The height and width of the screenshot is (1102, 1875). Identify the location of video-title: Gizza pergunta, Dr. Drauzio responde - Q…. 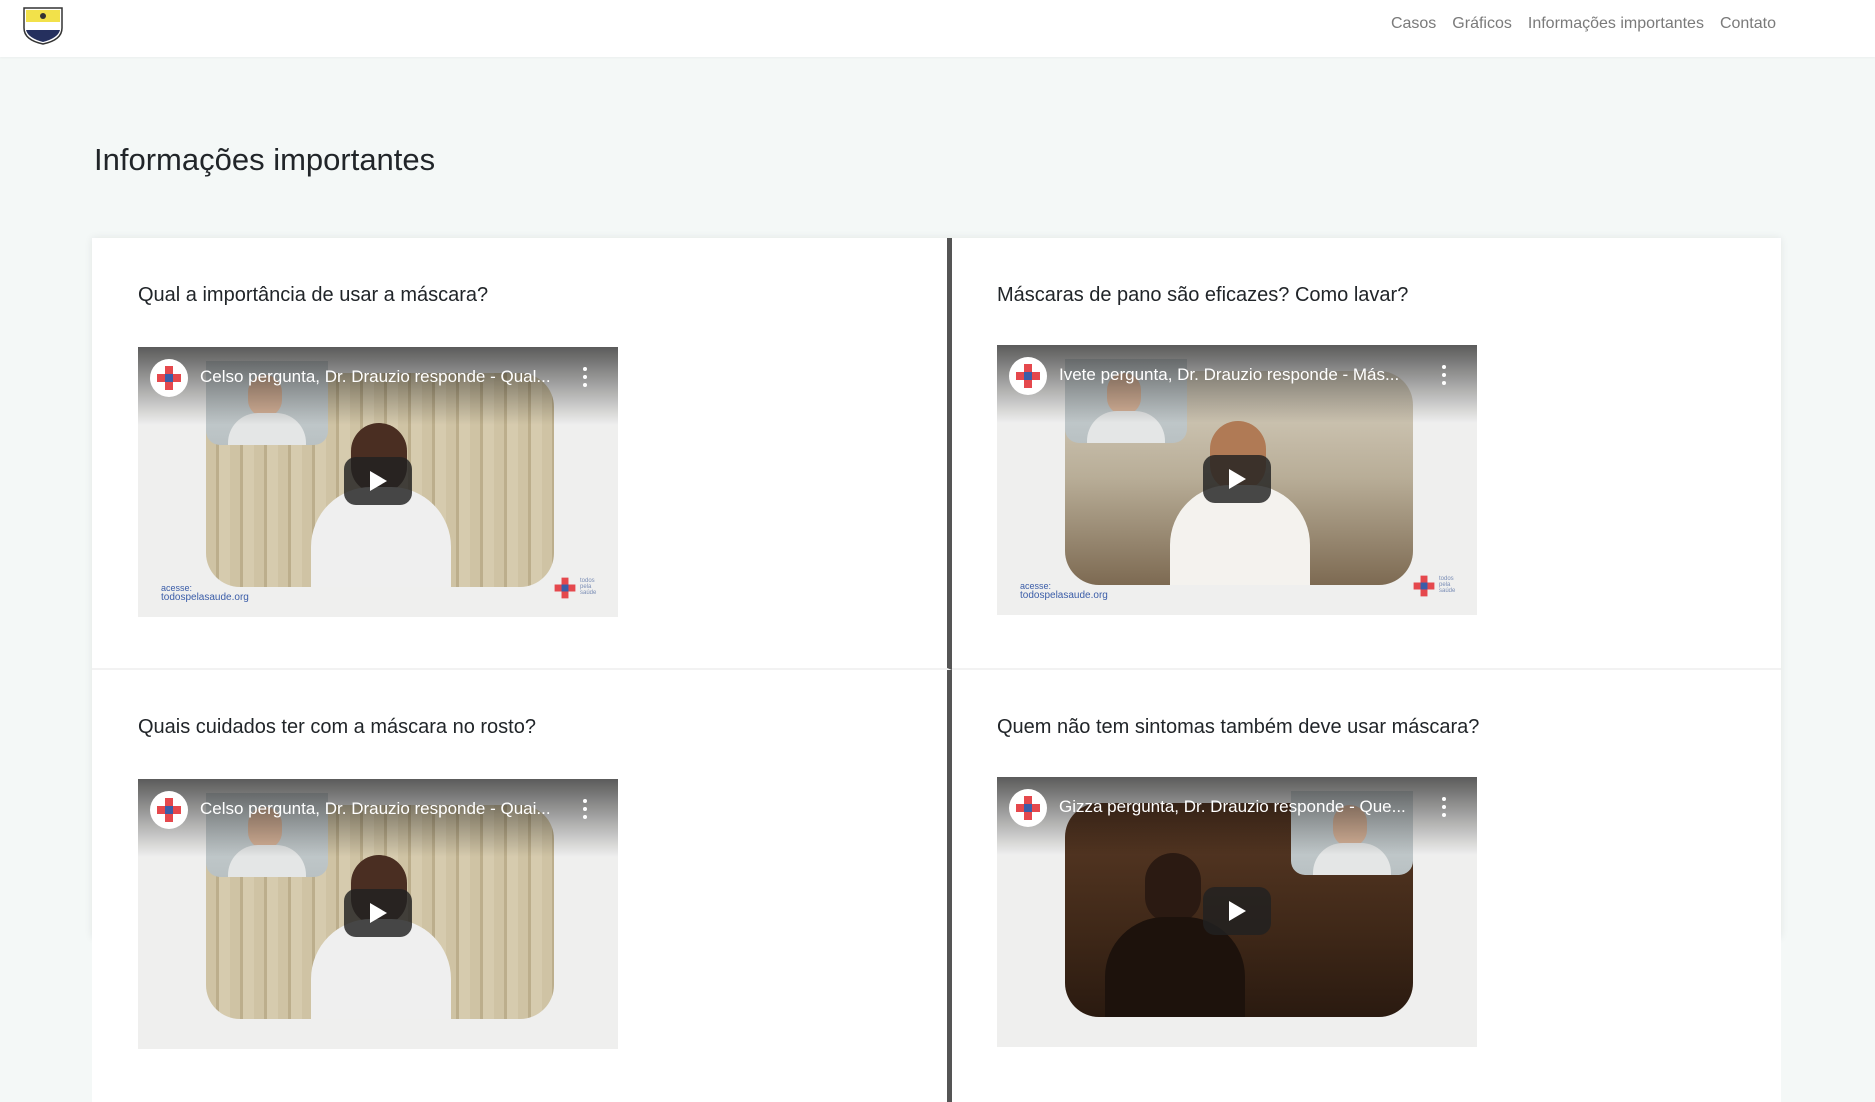
(1239, 807).